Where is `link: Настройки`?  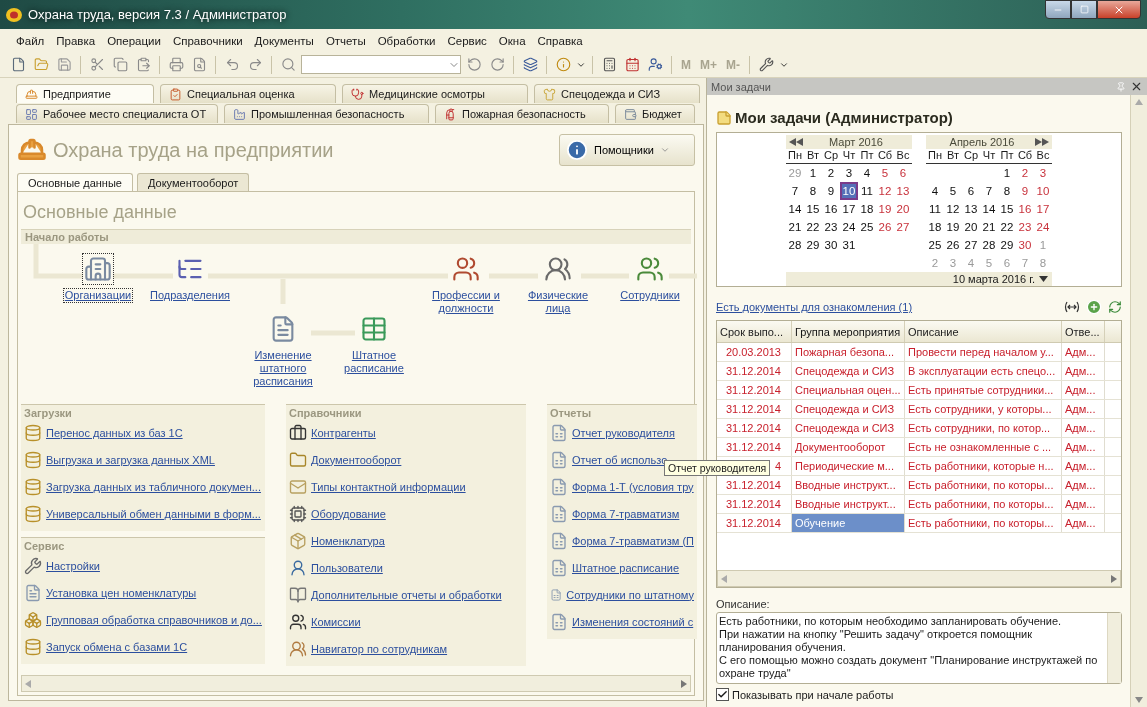
link: Настройки is located at coordinates (73, 565).